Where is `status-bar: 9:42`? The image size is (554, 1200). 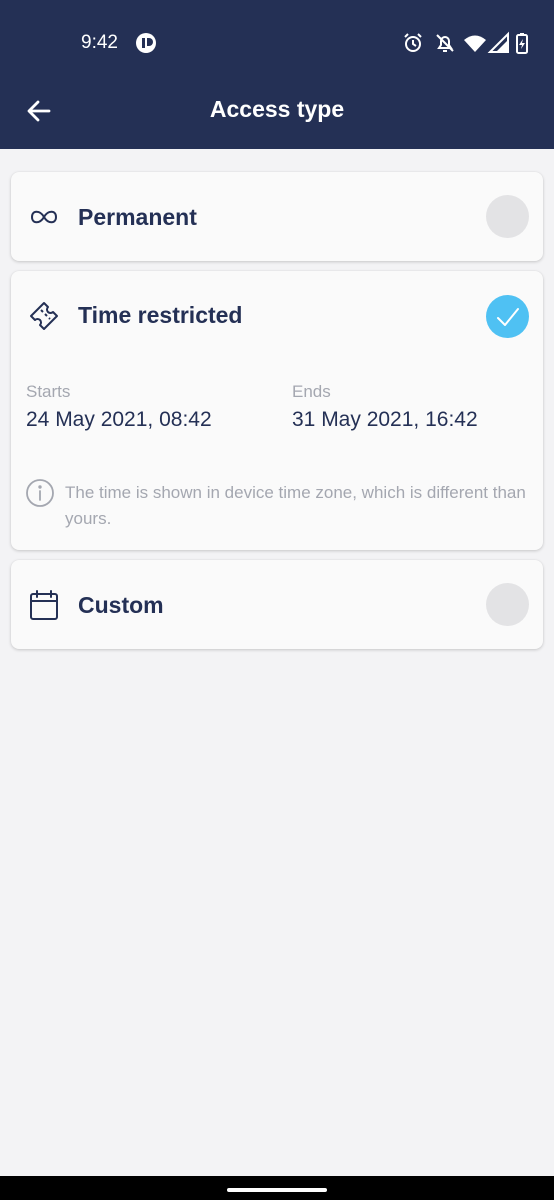 status-bar: 9:42 is located at coordinates (277, 43).